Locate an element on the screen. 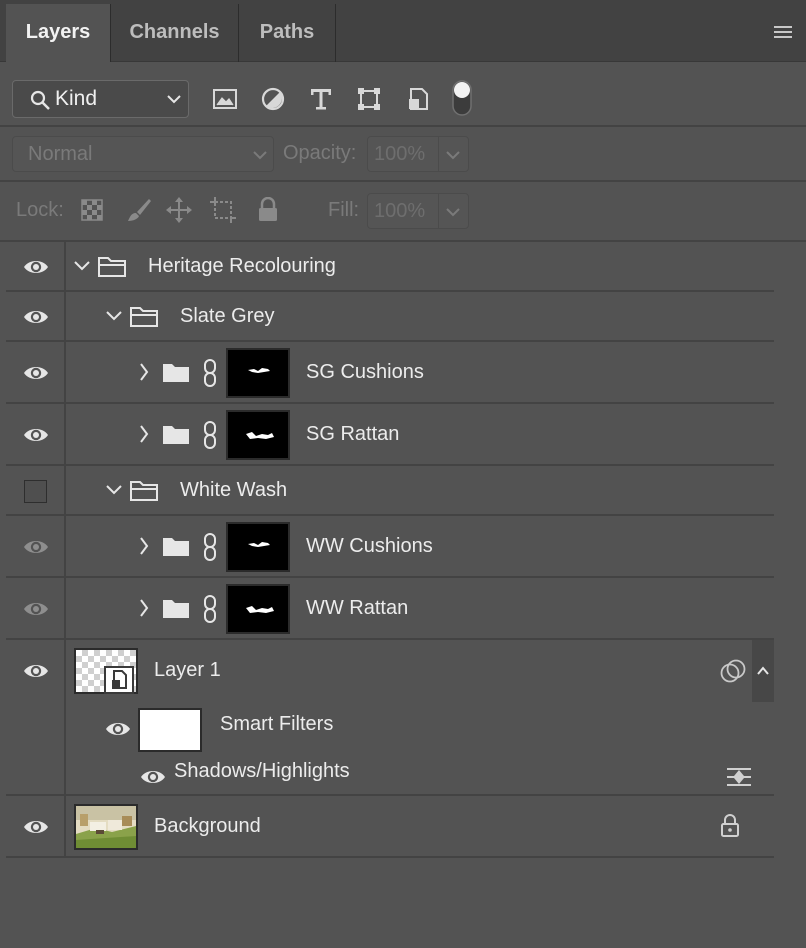 Image resolution: width=806 pixels, height=948 pixels. filter-type-layers-icon is located at coordinates (321, 99).